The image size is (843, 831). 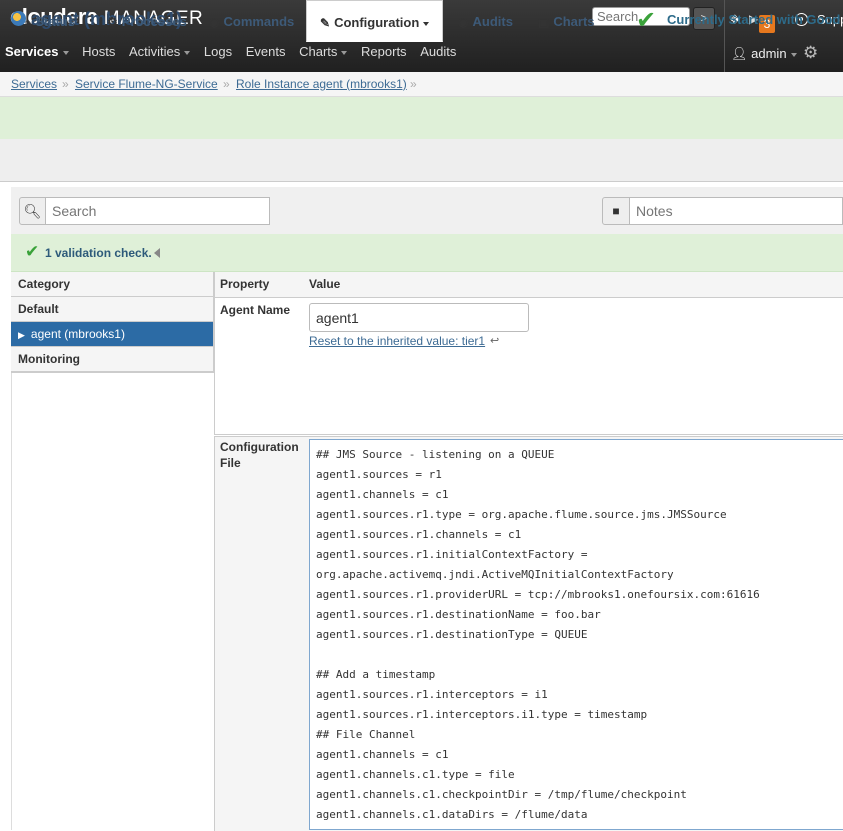 What do you see at coordinates (435, 454) in the screenshot?
I see `config-line: ## JMS Source - listening on a QUEUE` at bounding box center [435, 454].